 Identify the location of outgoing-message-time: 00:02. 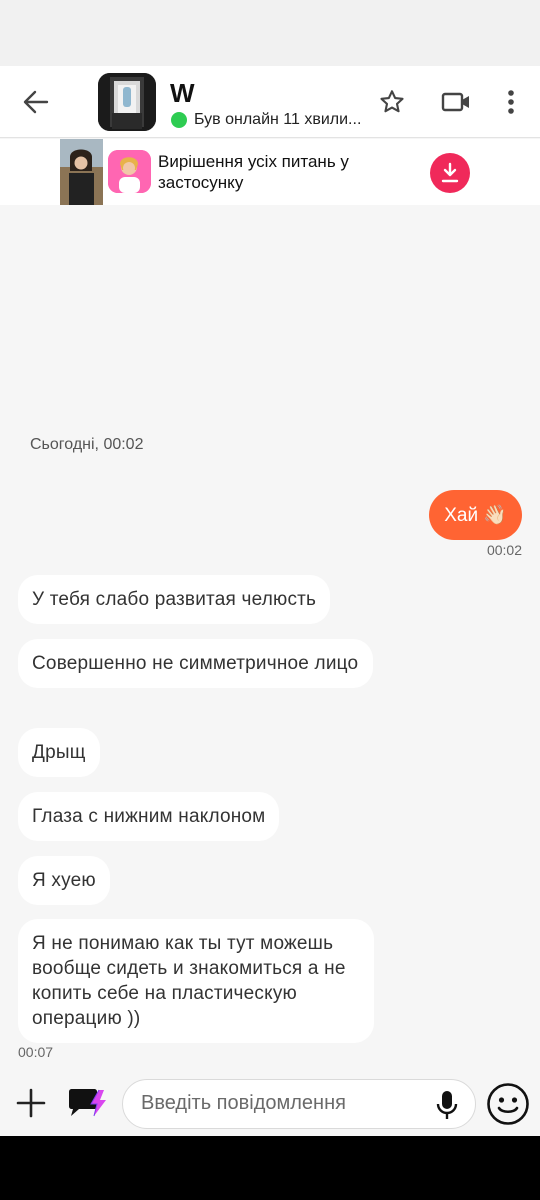
(504, 550).